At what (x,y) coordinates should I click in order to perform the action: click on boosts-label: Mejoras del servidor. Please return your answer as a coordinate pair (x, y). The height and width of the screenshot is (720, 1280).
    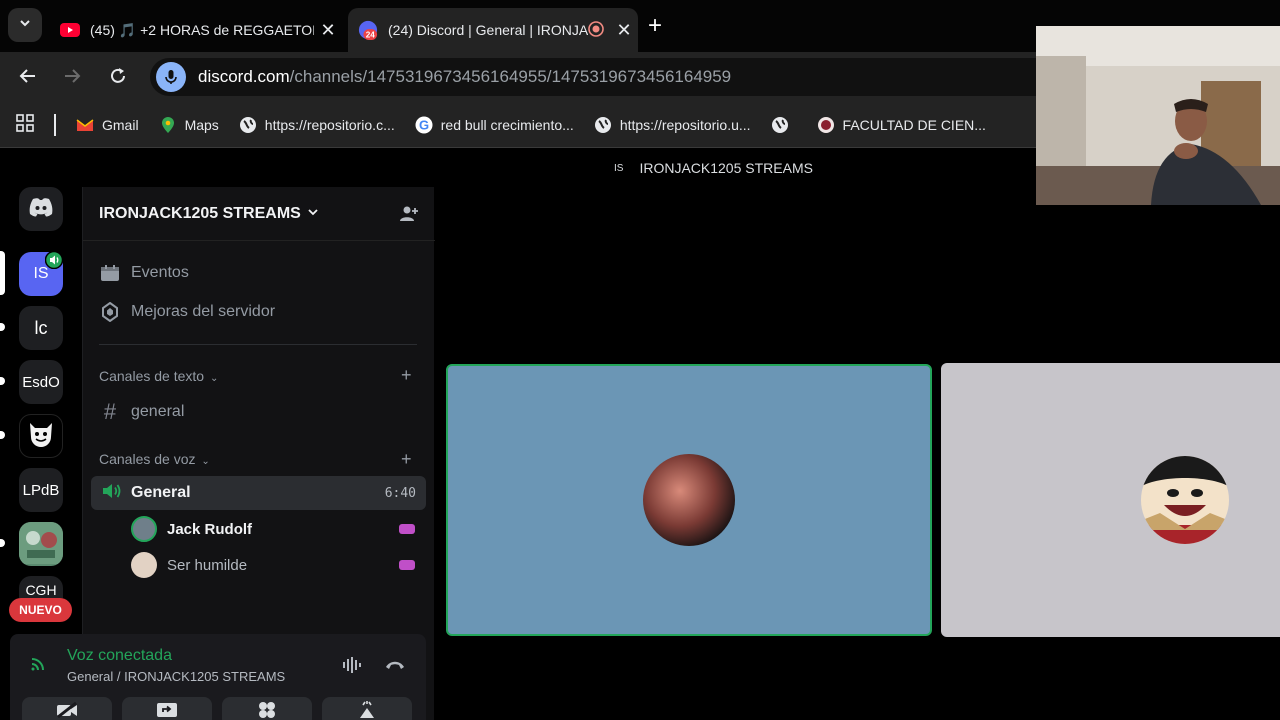
    Looking at the image, I should click on (203, 311).